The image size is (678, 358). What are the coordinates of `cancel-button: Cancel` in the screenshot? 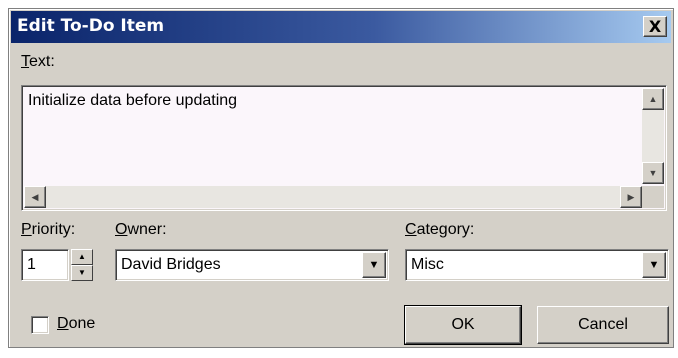 It's located at (603, 325).